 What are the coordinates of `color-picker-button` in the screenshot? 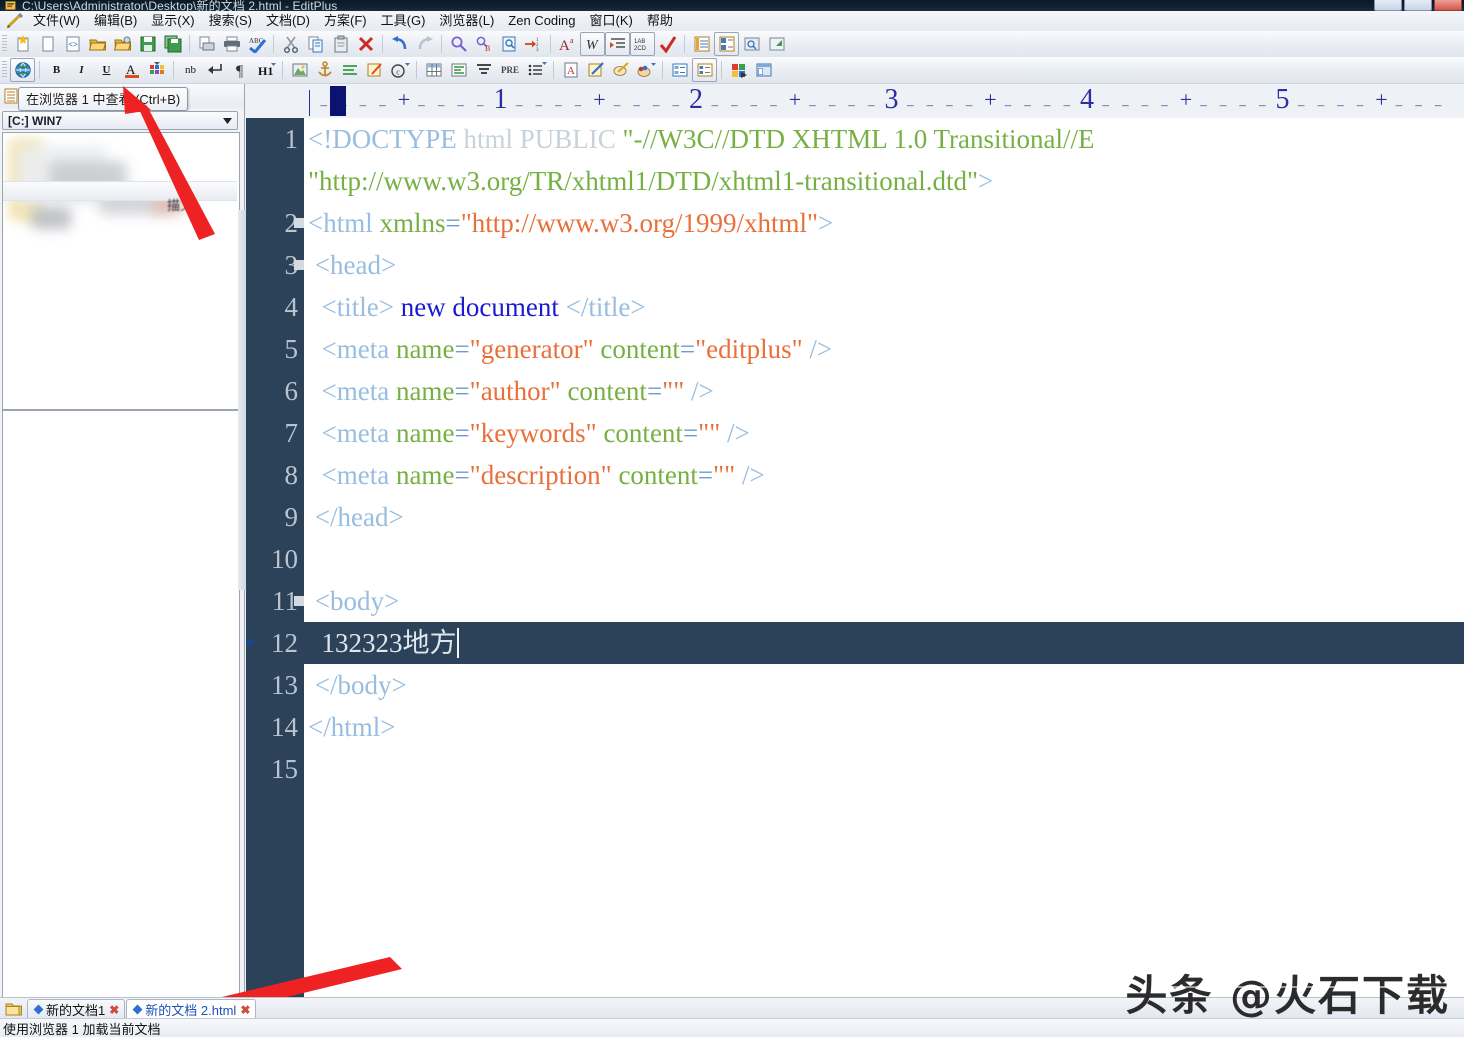 It's located at (156, 70).